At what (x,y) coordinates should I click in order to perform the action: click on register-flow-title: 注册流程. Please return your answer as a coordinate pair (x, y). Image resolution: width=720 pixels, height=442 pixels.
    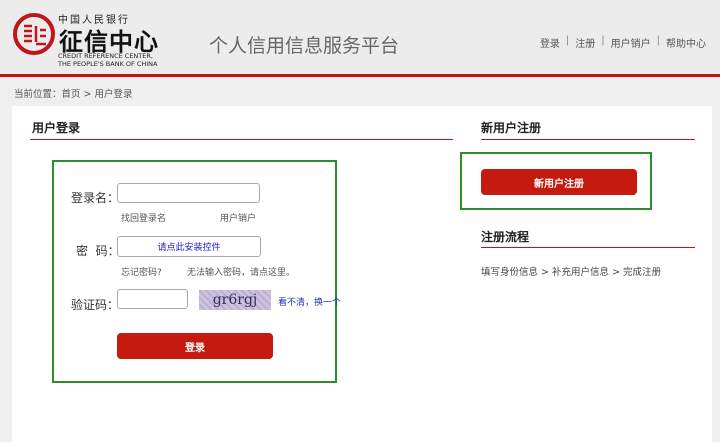
    Looking at the image, I should click on (505, 237).